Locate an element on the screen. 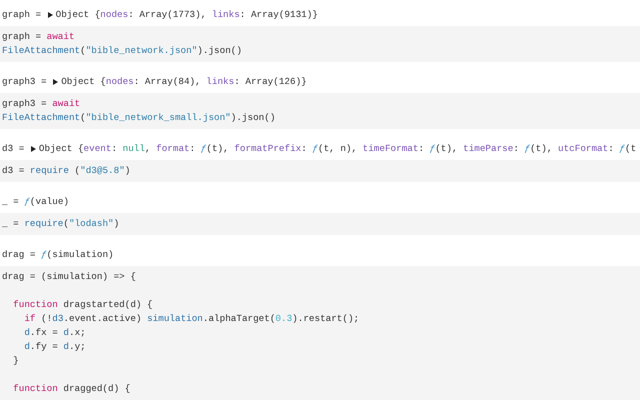  code-line: graph = await is located at coordinates (39, 37).